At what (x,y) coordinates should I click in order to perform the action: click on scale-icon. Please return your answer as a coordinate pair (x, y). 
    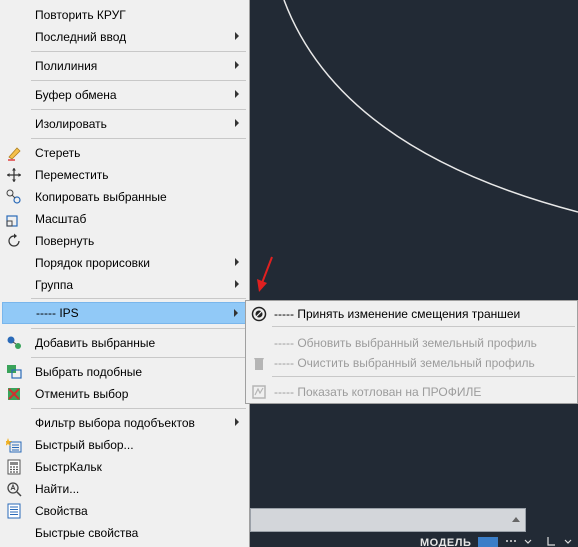
    Looking at the image, I should click on (14, 219).